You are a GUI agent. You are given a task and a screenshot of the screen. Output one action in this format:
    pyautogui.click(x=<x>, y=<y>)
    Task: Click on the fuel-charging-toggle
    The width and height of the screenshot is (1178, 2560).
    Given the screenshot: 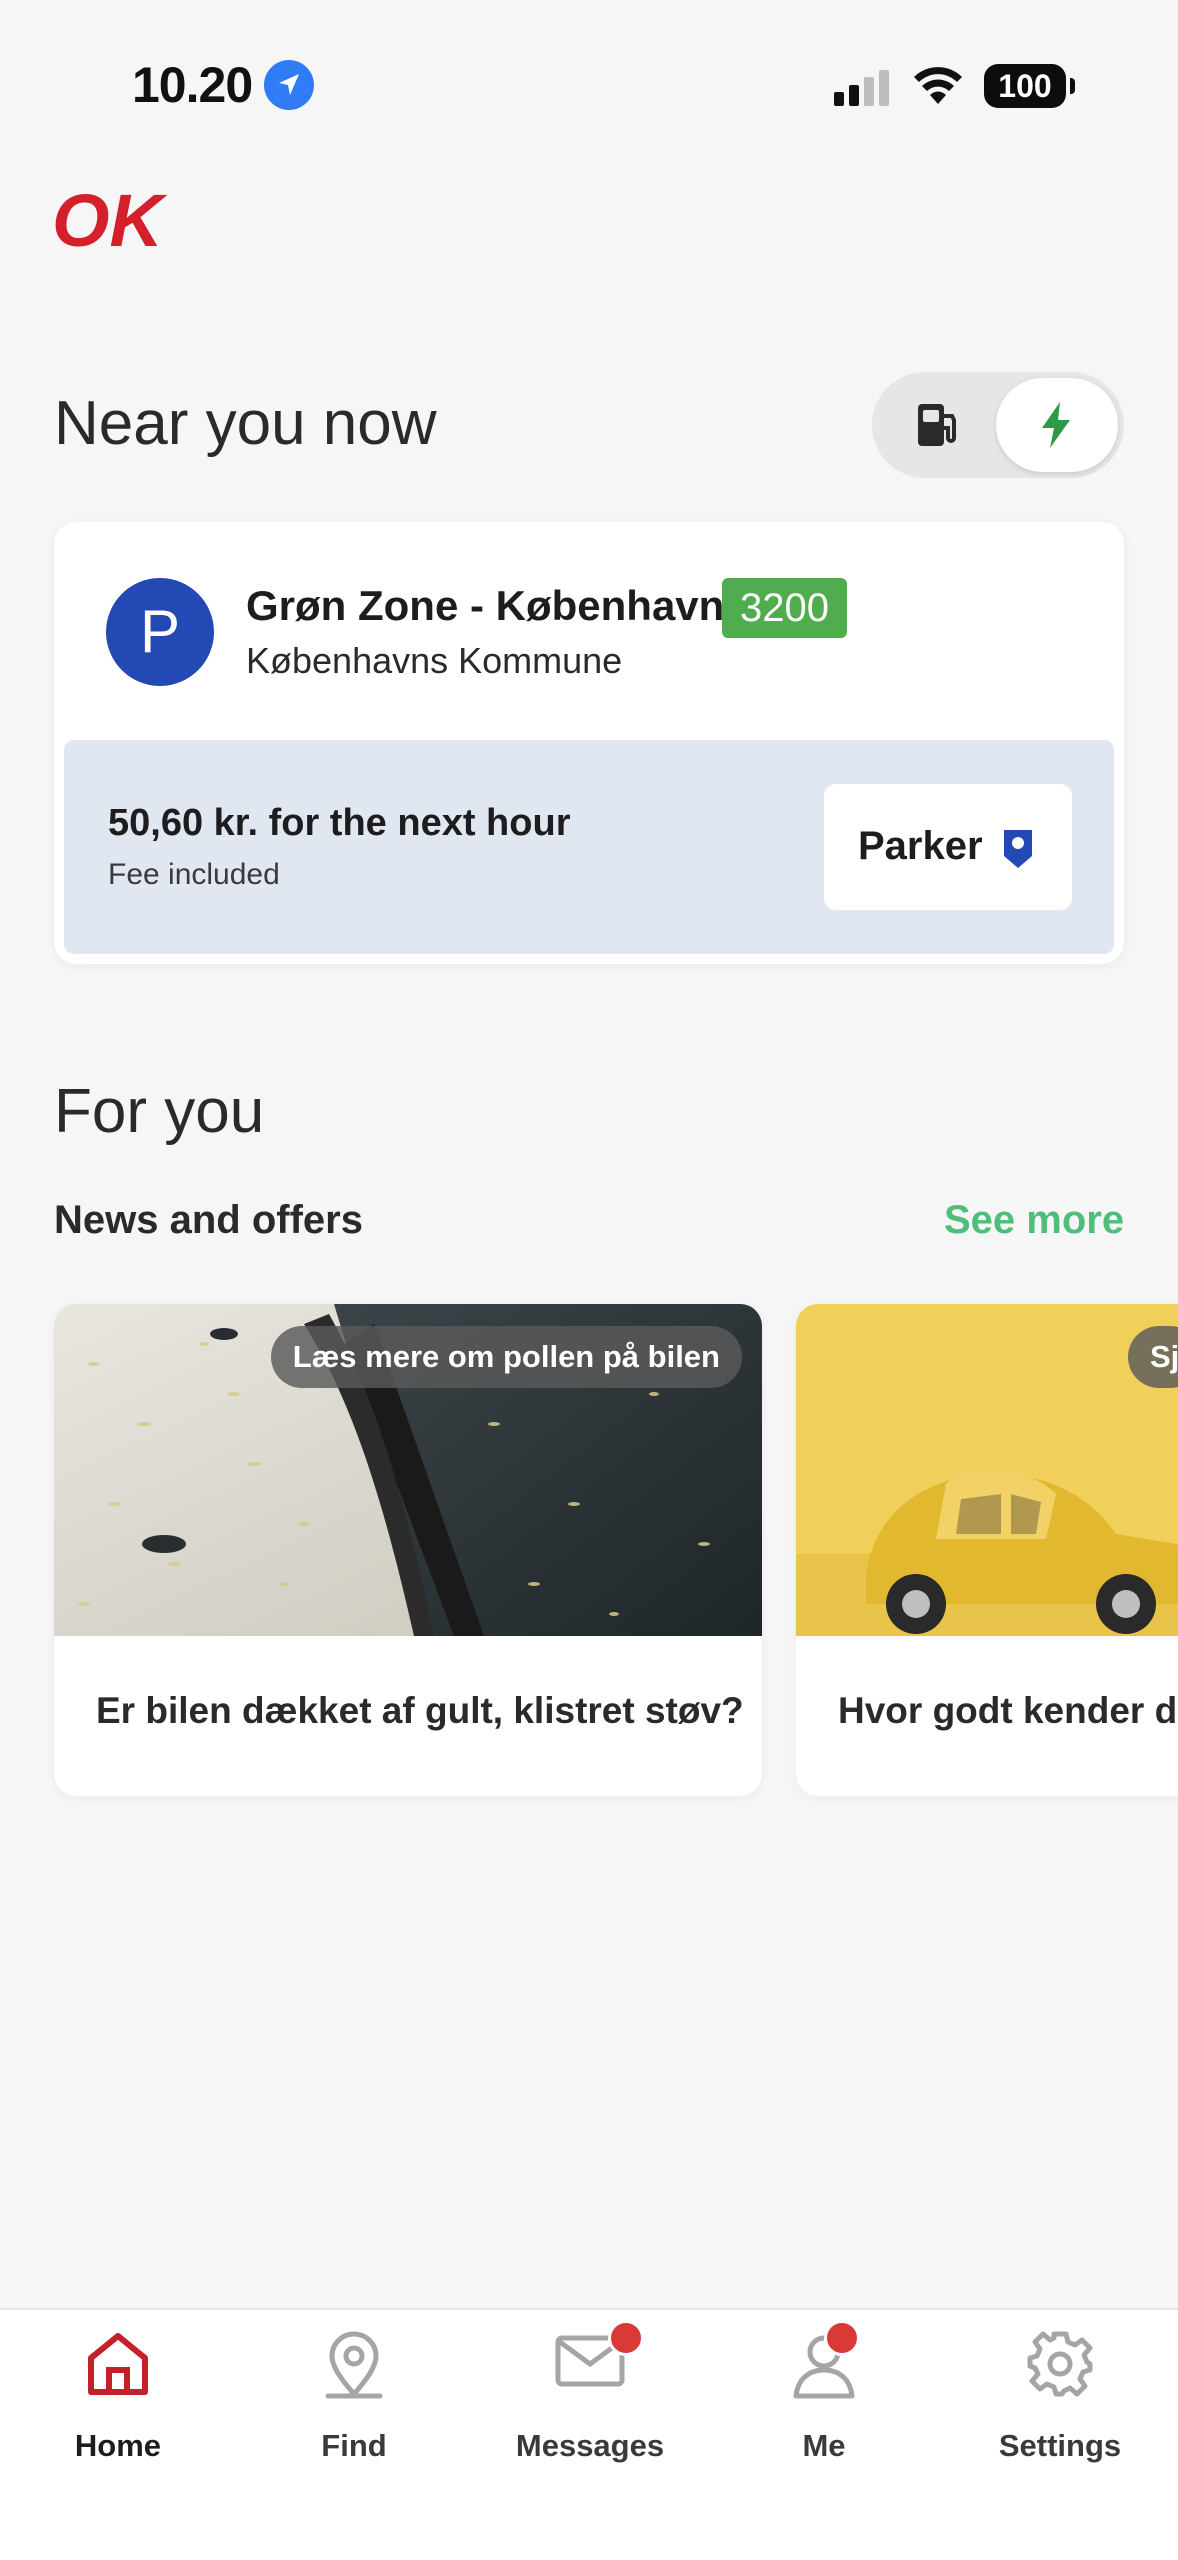 What is the action you would take?
    pyautogui.click(x=998, y=425)
    